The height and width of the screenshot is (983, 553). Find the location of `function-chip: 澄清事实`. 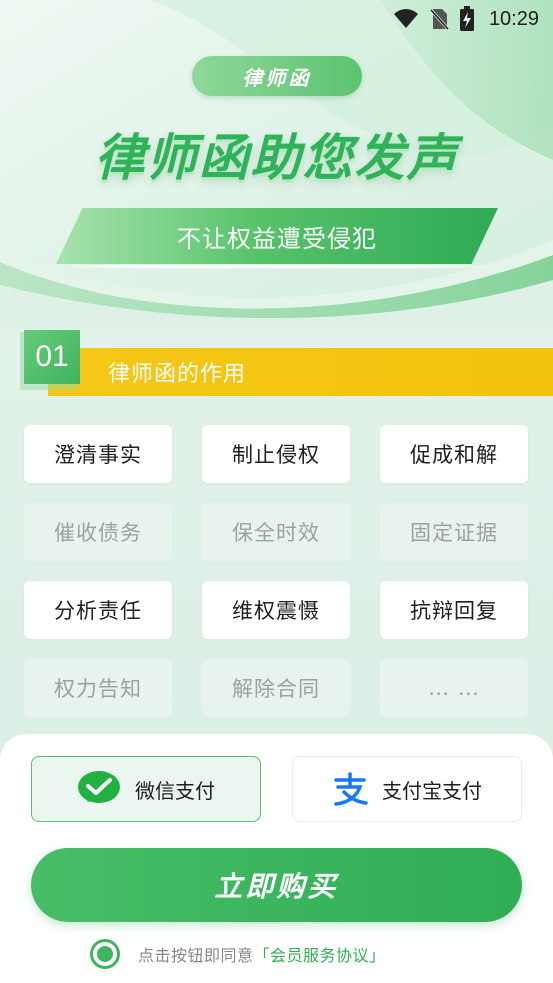

function-chip: 澄清事实 is located at coordinates (98, 454).